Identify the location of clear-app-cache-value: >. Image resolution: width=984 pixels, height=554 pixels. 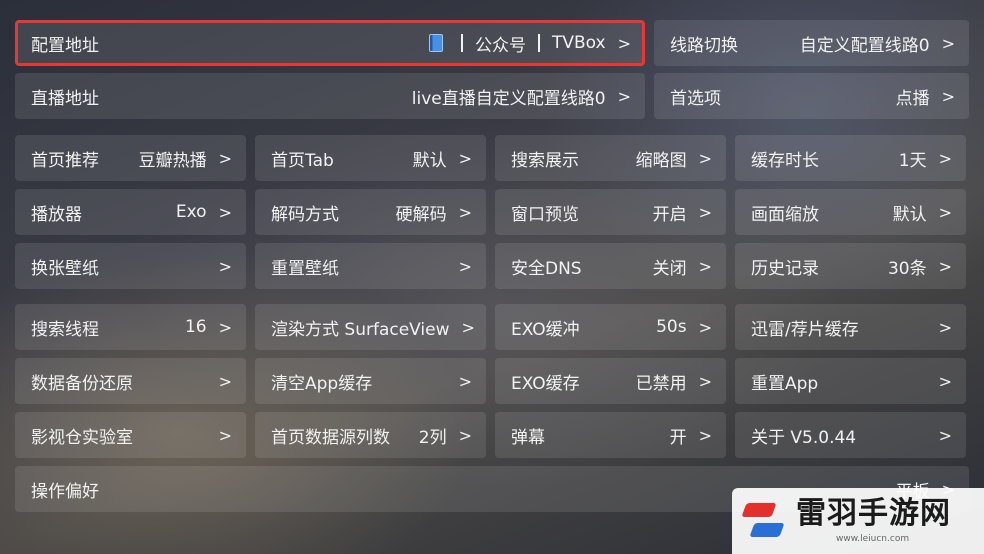
(459, 381).